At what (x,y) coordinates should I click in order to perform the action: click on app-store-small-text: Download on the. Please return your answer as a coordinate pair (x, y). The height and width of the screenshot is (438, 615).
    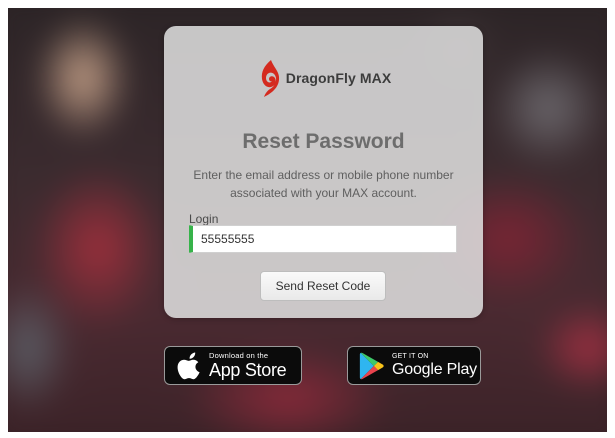
    Looking at the image, I should click on (239, 355).